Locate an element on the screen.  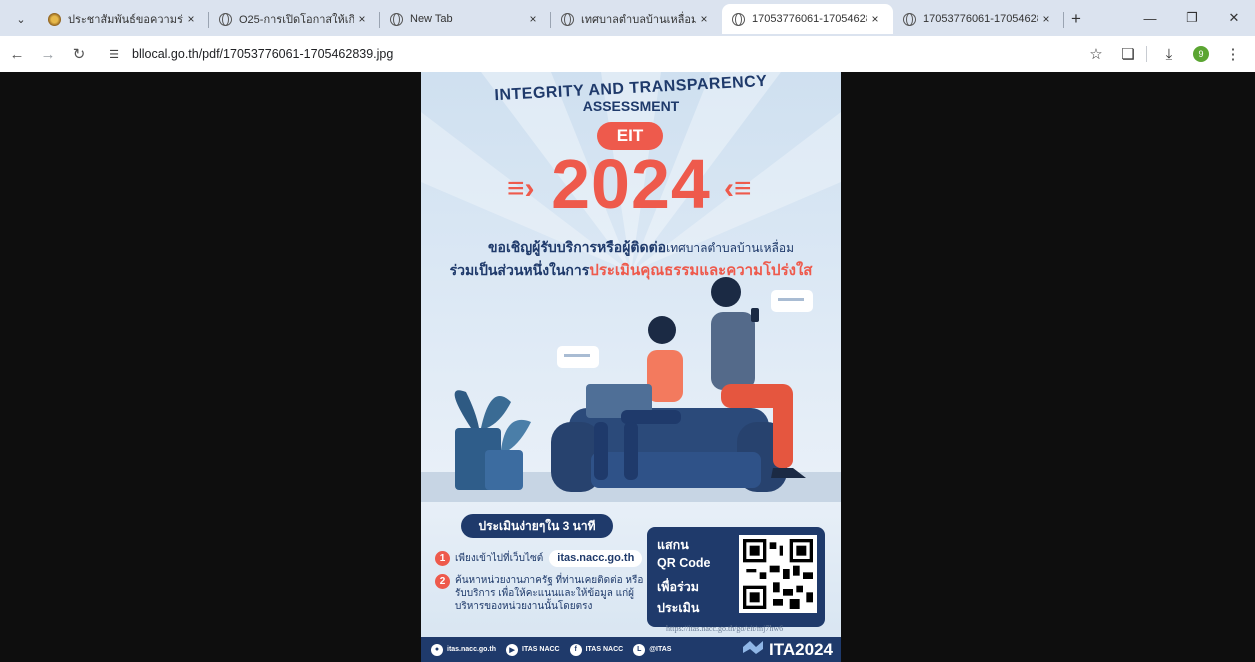
minimize-icon: — is located at coordinates (1150, 18).